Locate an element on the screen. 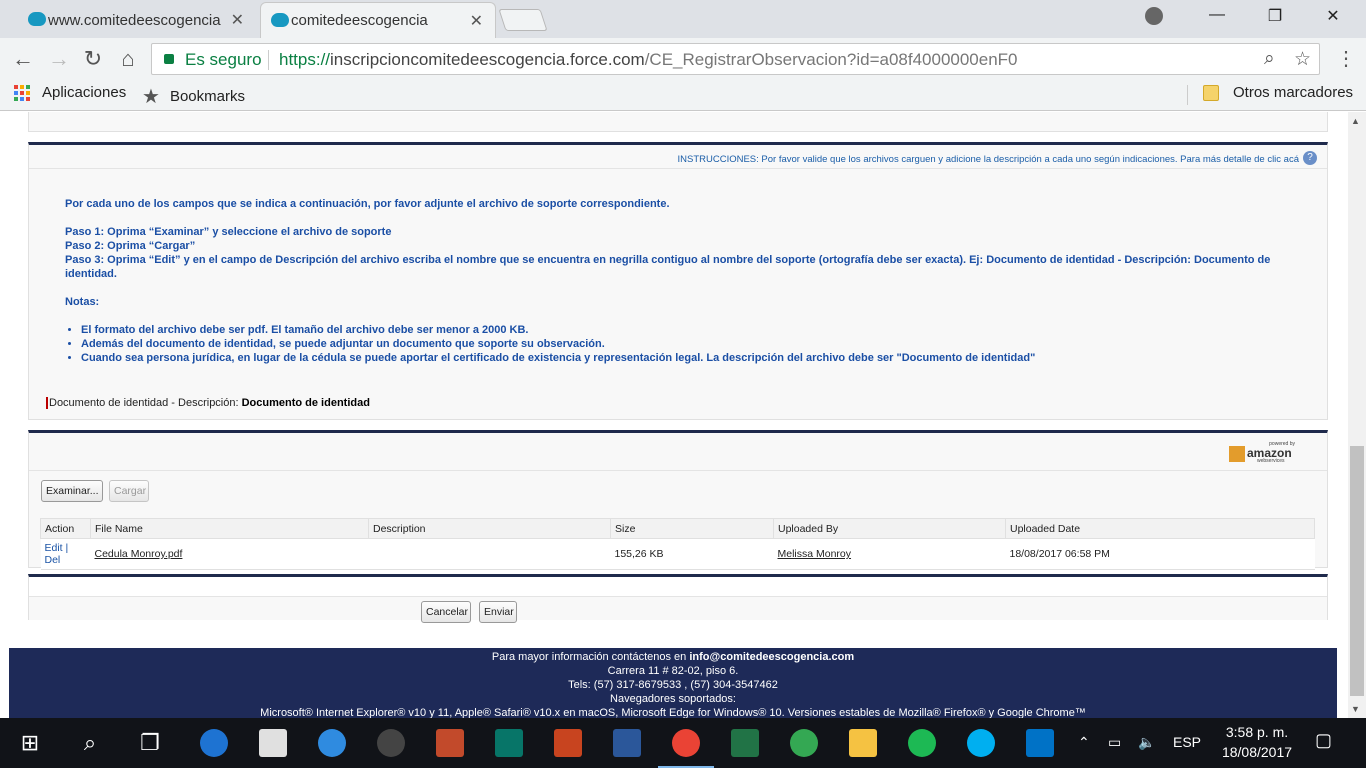 The image size is (1366, 768). paint-app-icon is located at coordinates (450, 743).